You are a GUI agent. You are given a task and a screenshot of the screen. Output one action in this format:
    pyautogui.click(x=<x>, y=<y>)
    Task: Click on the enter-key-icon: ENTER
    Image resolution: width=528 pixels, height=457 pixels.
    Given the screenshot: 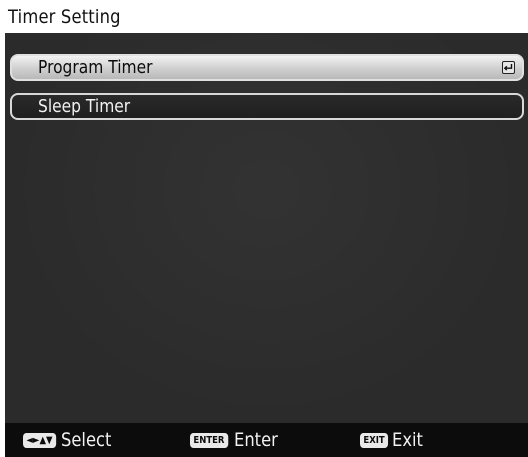 What is the action you would take?
    pyautogui.click(x=209, y=440)
    